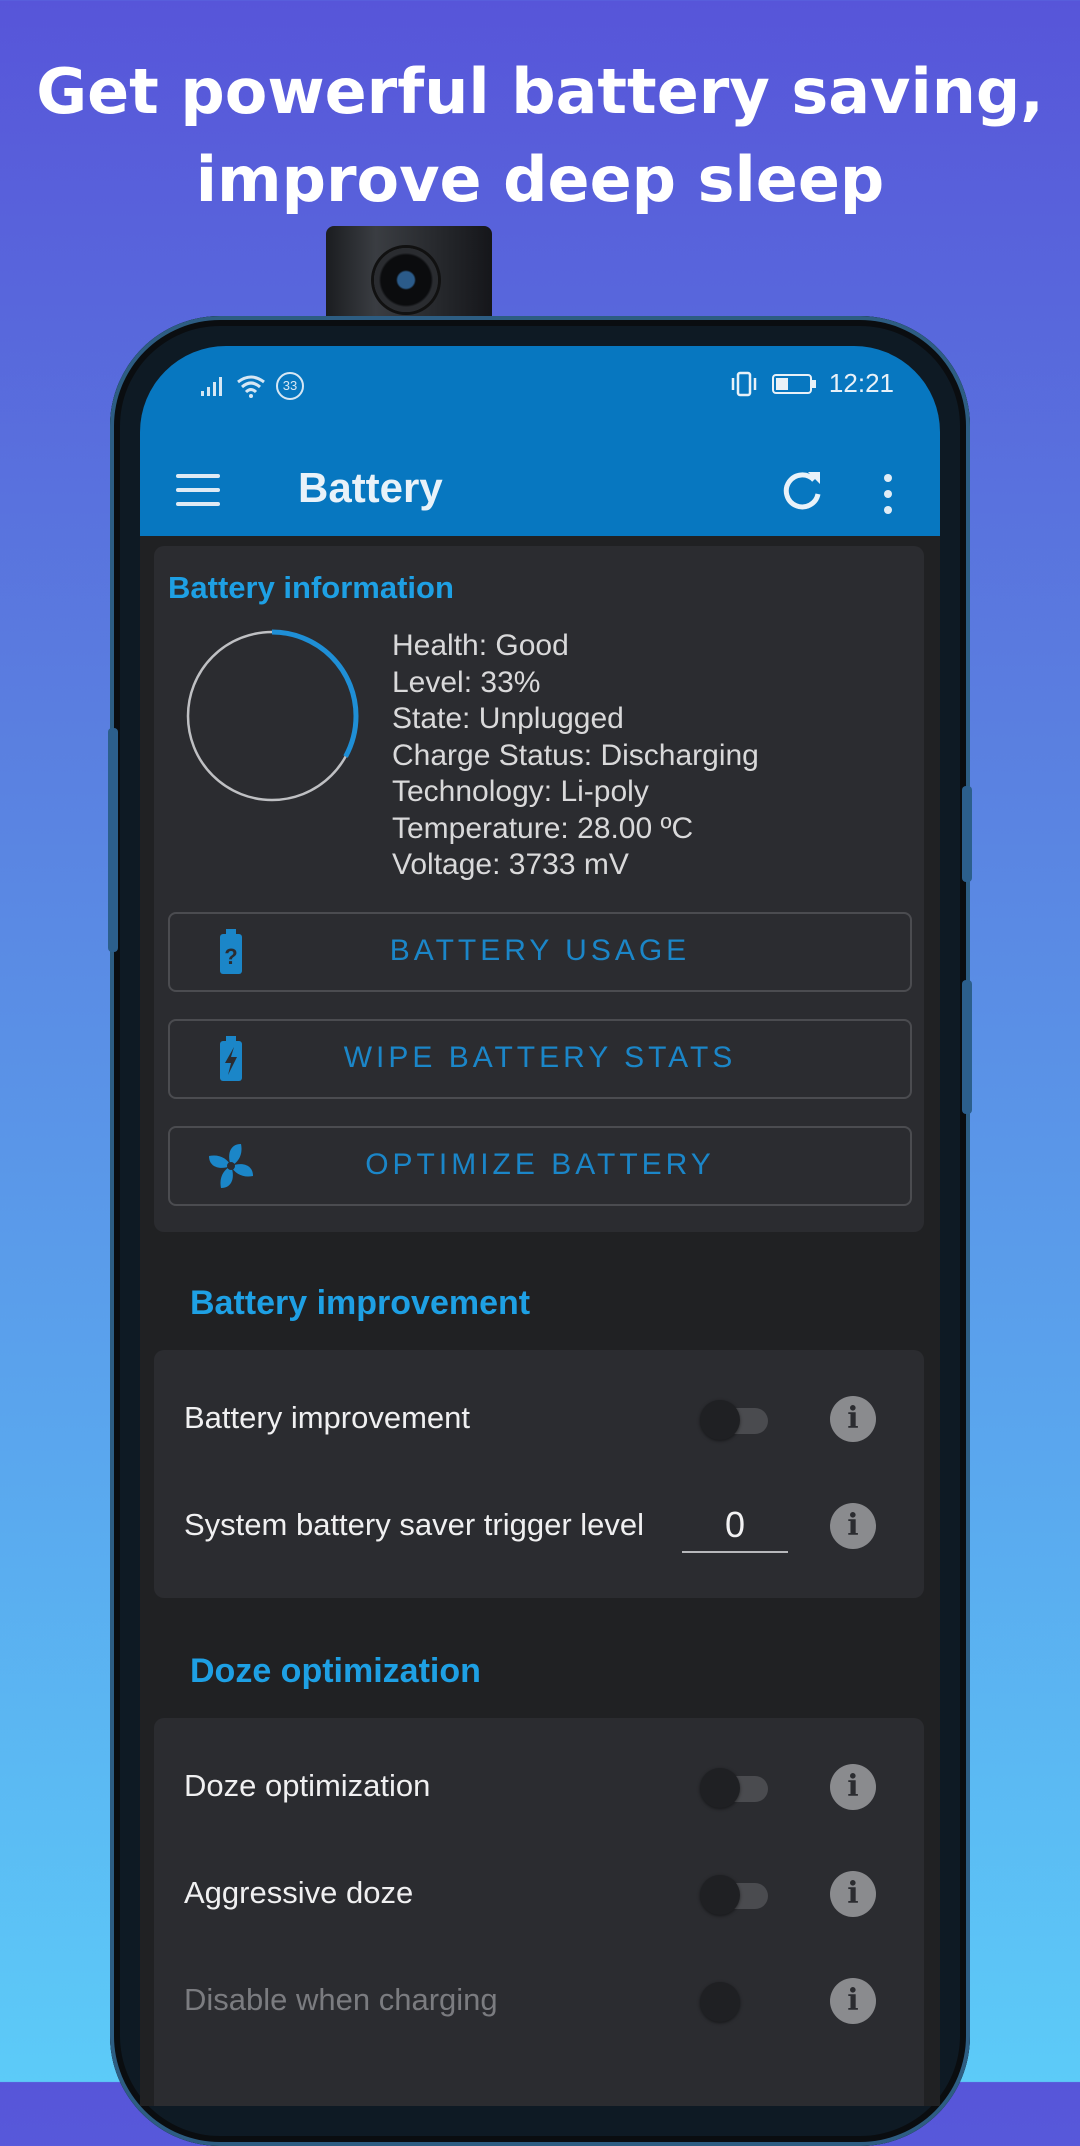 Image resolution: width=1080 pixels, height=2146 pixels. Describe the element at coordinates (272, 716) in the screenshot. I see `battery-level-ring` at that location.